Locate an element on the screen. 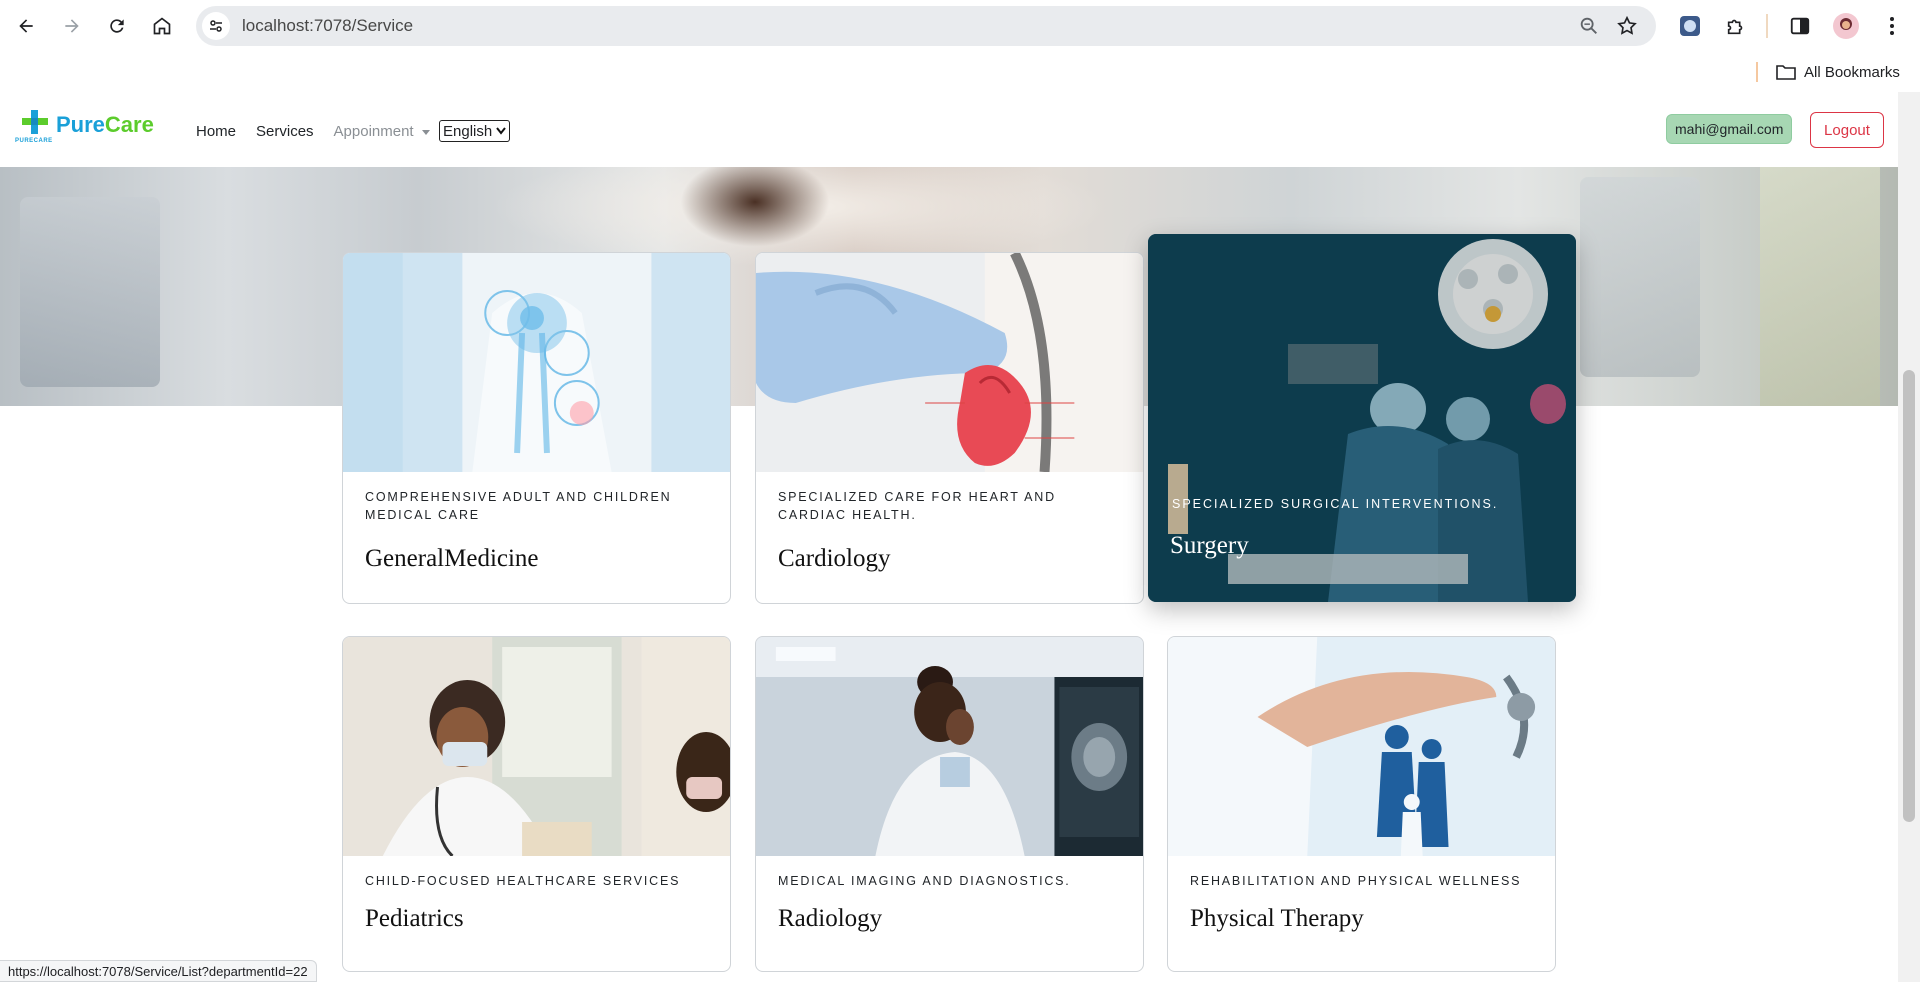  service-title: Physical Therapy is located at coordinates (1277, 918).